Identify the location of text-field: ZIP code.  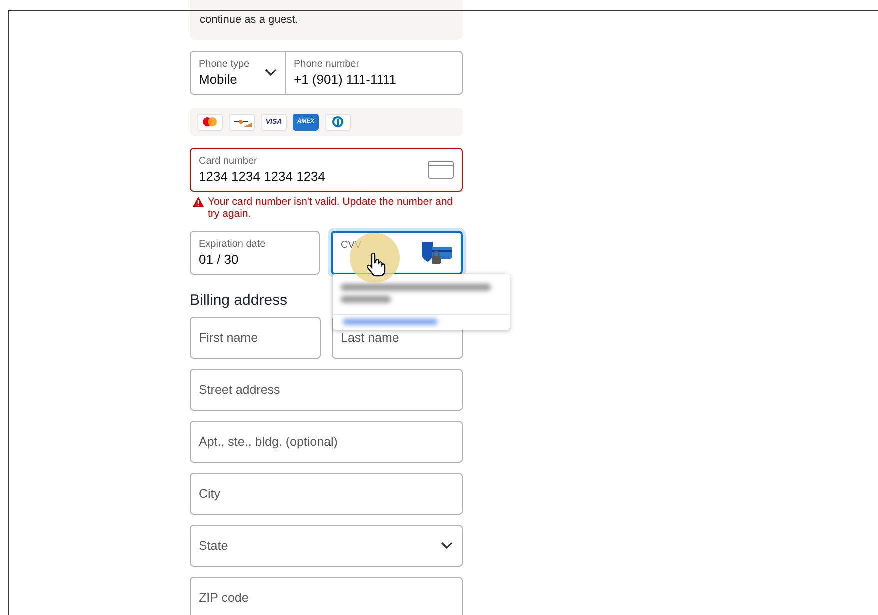
(326, 596).